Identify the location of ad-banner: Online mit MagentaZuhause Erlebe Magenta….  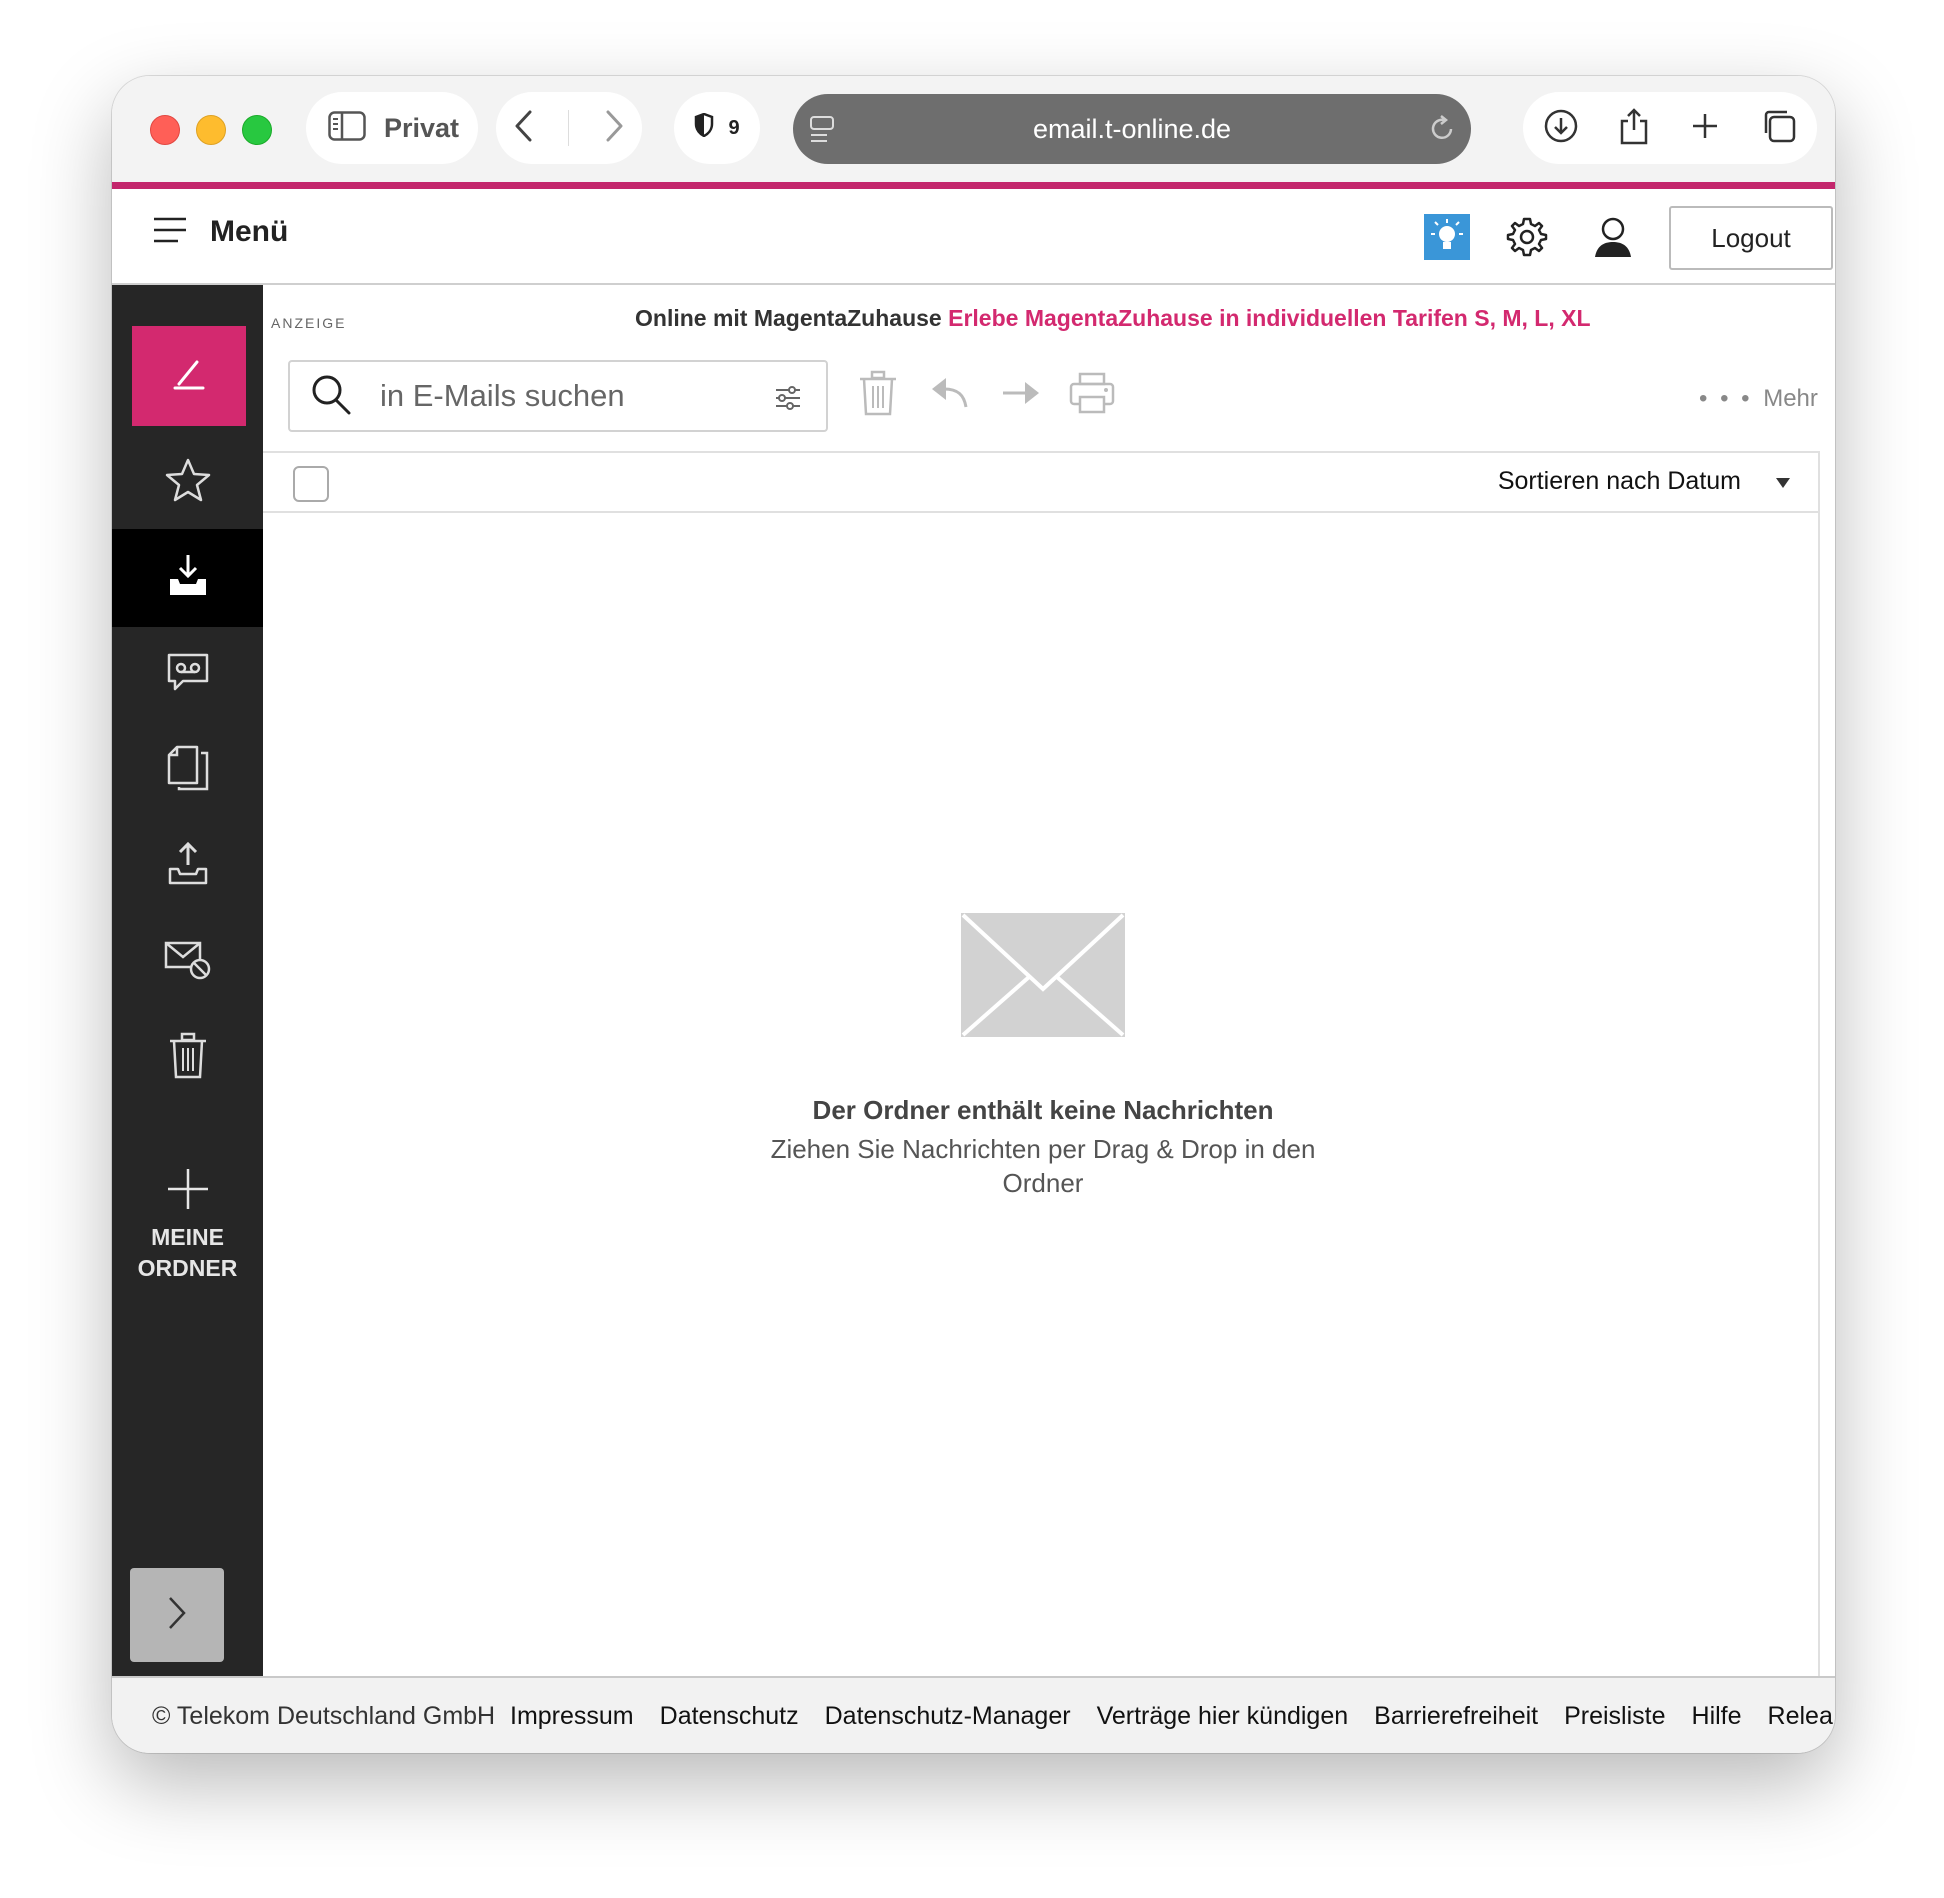
(1113, 318).